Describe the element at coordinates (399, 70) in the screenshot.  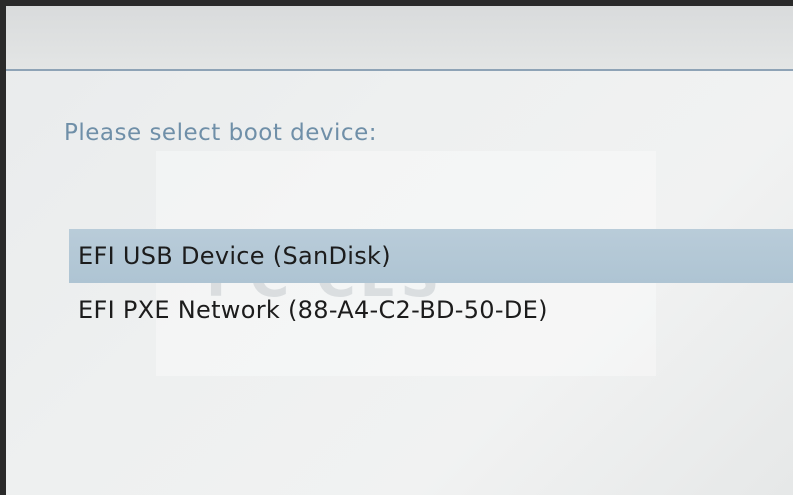
I see `header-divider` at that location.